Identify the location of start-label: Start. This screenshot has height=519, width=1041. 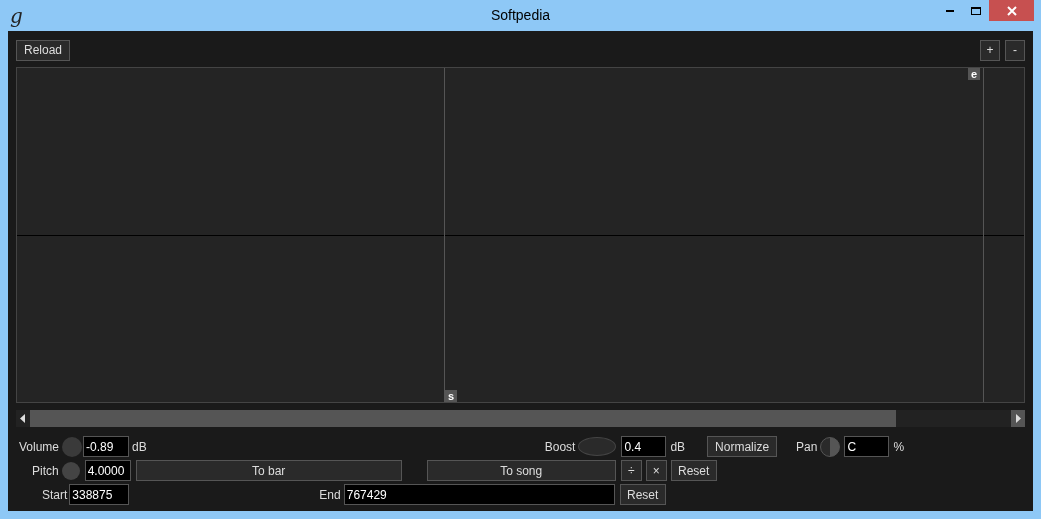
(55, 495).